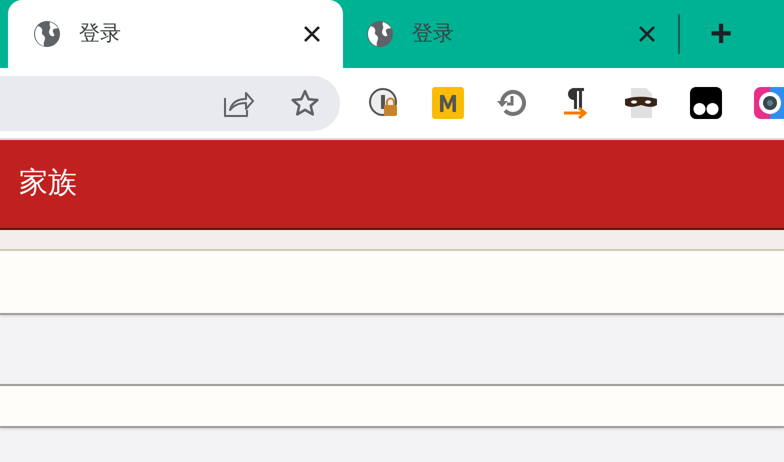 The image size is (784, 462). What do you see at coordinates (769, 103) in the screenshot?
I see `camera-lens-icon` at bounding box center [769, 103].